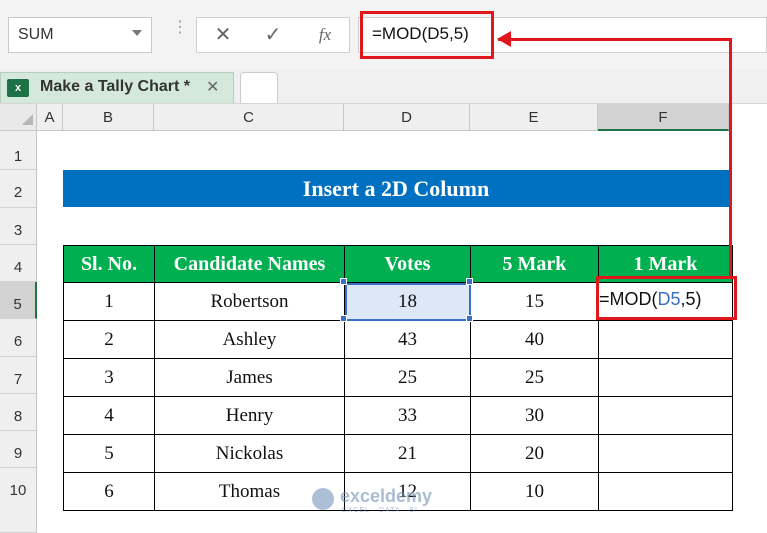 This screenshot has width=767, height=533. What do you see at coordinates (115, 86) in the screenshot?
I see `document-tab-label: Make a Tally Chart *` at bounding box center [115, 86].